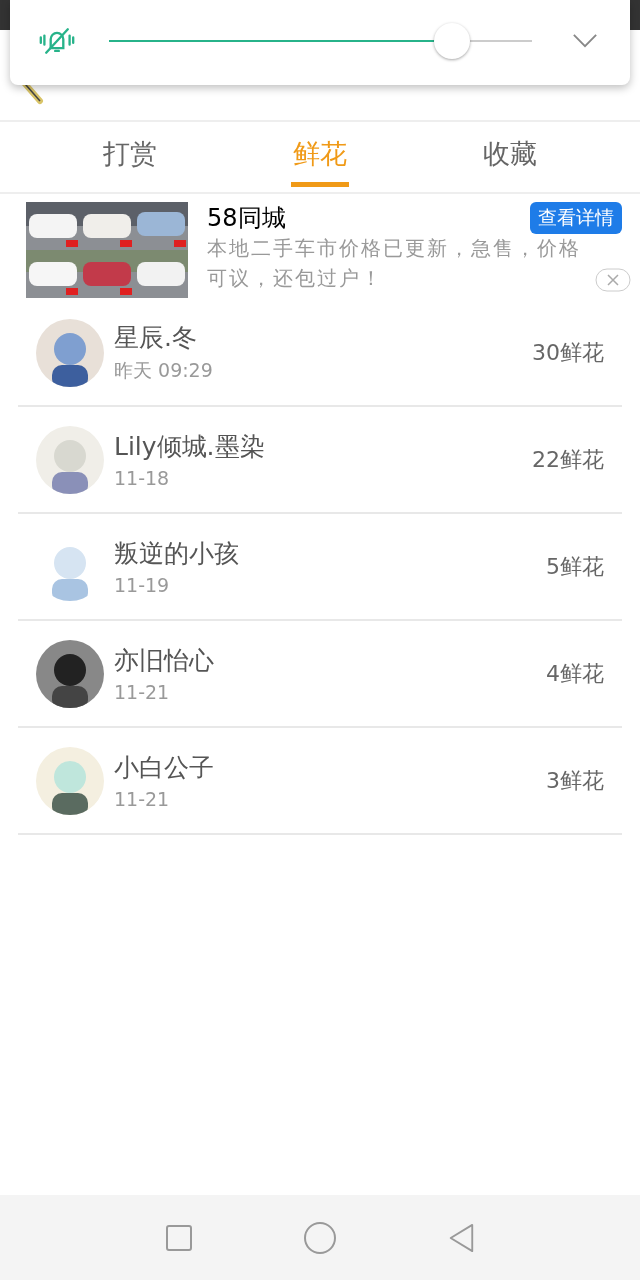 This screenshot has height=1280, width=640. I want to click on chevron-down-icon, so click(585, 40).